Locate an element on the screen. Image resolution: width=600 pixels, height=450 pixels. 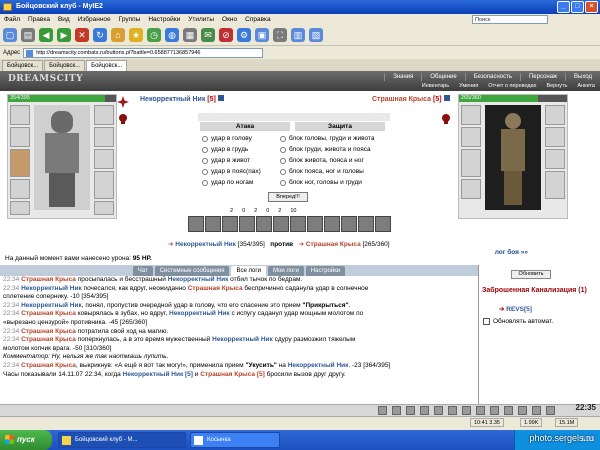
armor-slot is located at coordinates (20, 189).